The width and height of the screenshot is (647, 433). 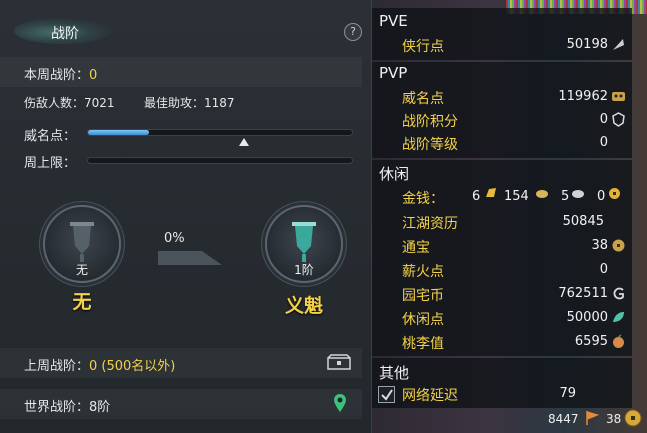 What do you see at coordinates (393, 73) in the screenshot?
I see `pvp-title: PVP` at bounding box center [393, 73].